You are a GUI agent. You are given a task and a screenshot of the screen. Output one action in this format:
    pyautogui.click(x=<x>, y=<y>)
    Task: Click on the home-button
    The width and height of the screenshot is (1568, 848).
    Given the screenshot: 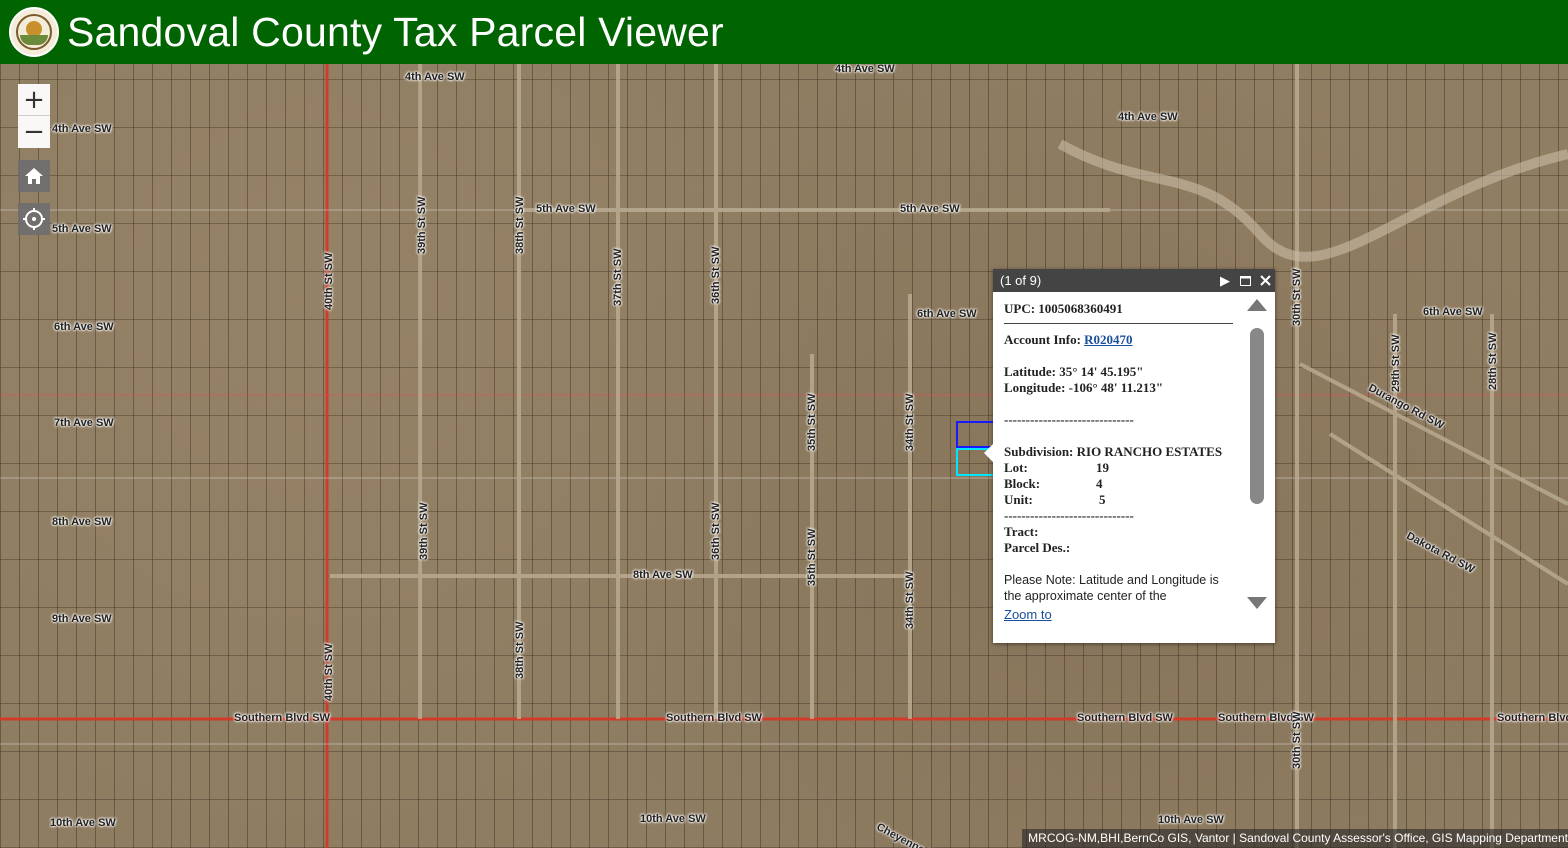 What is the action you would take?
    pyautogui.click(x=34, y=176)
    